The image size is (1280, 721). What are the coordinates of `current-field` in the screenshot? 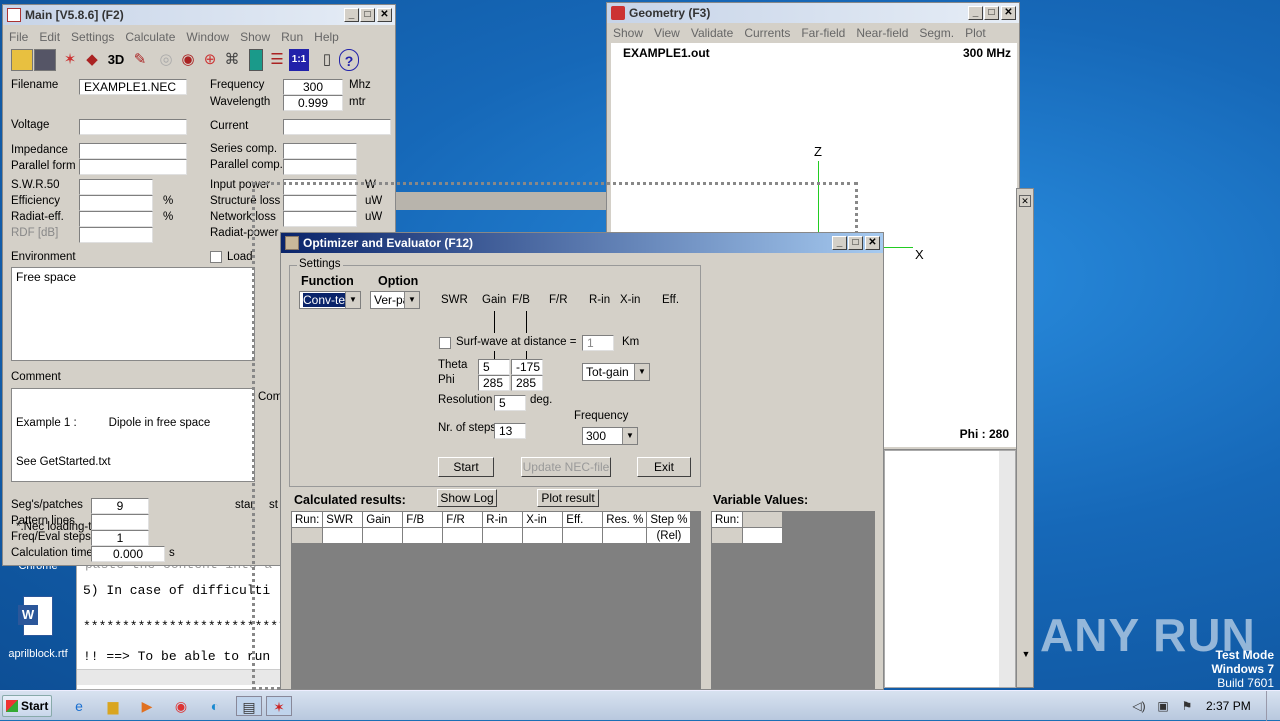 It's located at (337, 127).